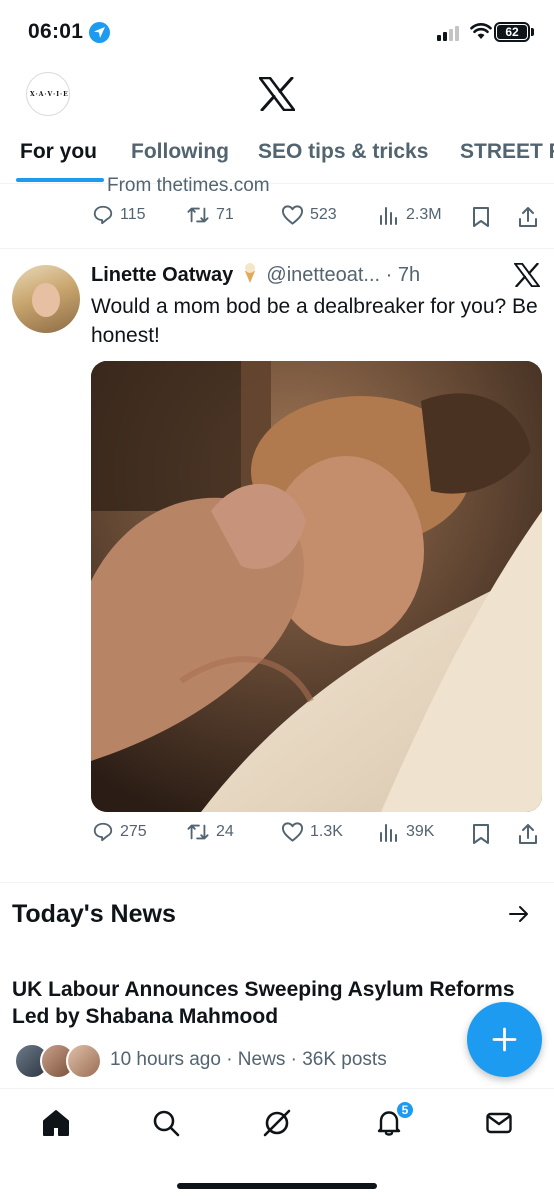 Image resolution: width=554 pixels, height=1200 pixels. Describe the element at coordinates (343, 152) in the screenshot. I see `tab-seo-tips: SEO tips & tricks` at that location.